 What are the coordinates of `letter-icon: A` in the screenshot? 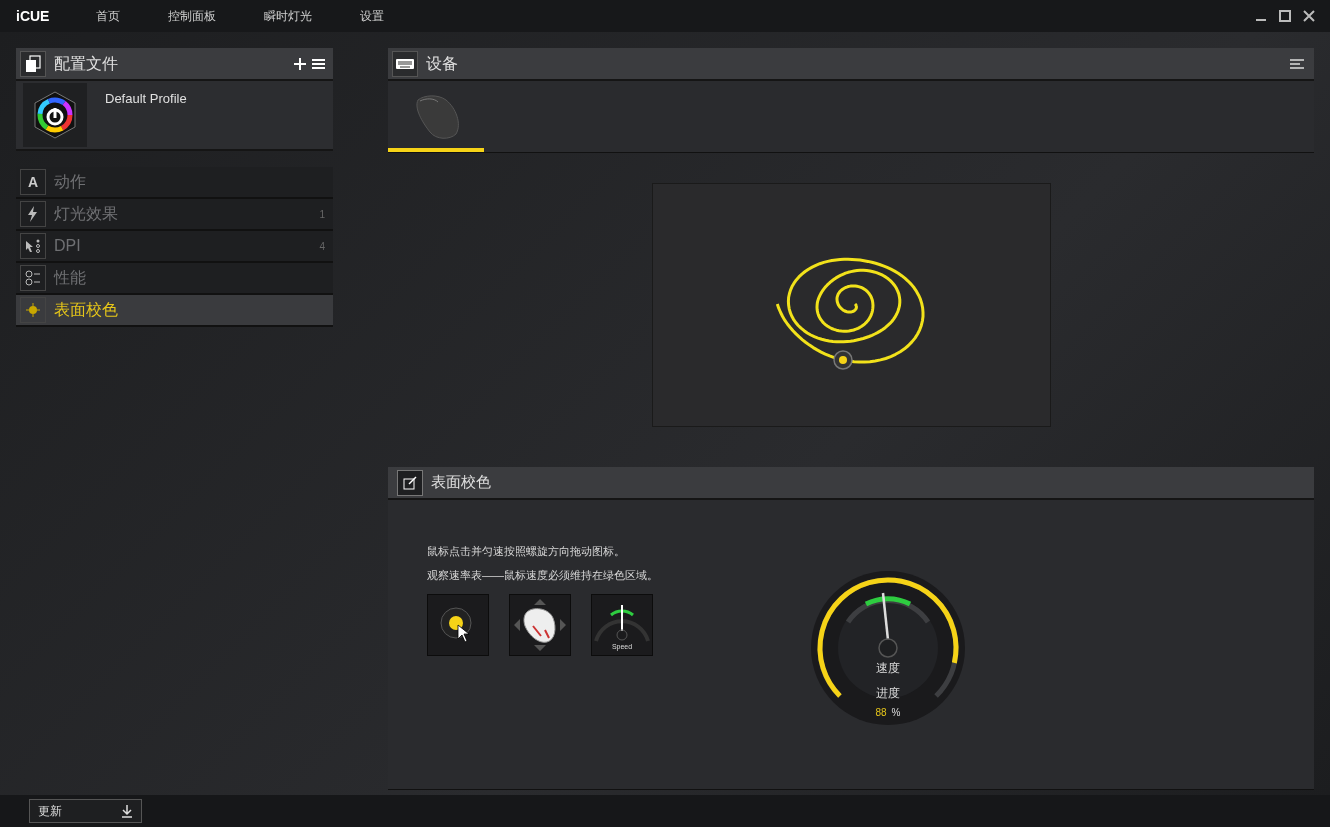 It's located at (33, 182).